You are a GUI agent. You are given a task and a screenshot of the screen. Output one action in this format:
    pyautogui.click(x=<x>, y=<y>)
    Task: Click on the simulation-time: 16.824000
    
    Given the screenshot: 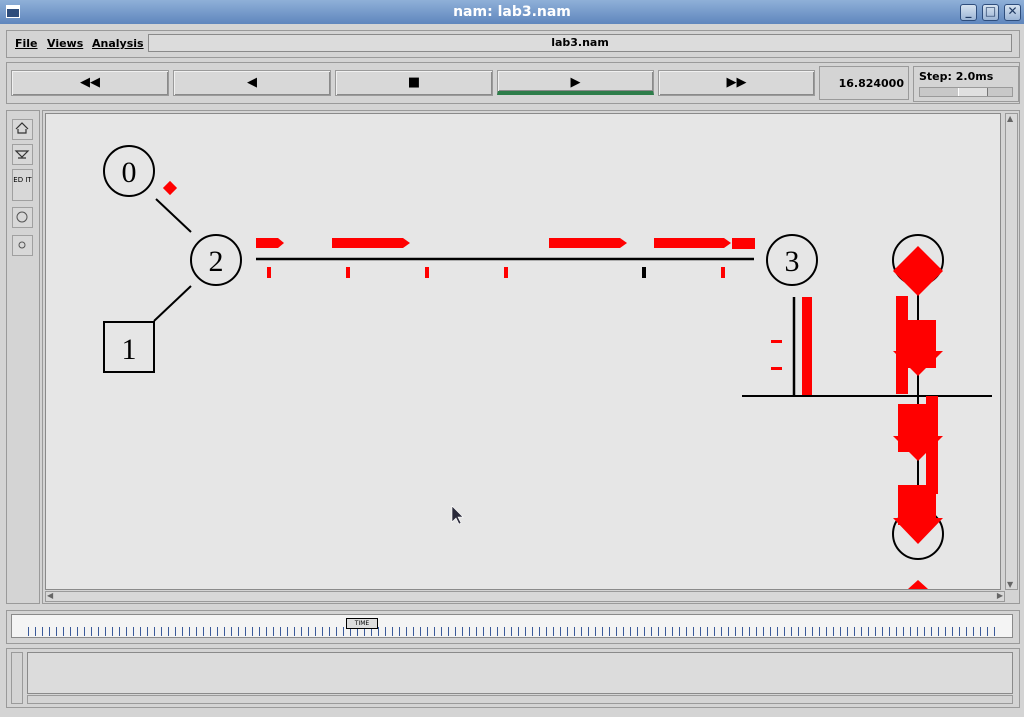 What is the action you would take?
    pyautogui.click(x=864, y=83)
    